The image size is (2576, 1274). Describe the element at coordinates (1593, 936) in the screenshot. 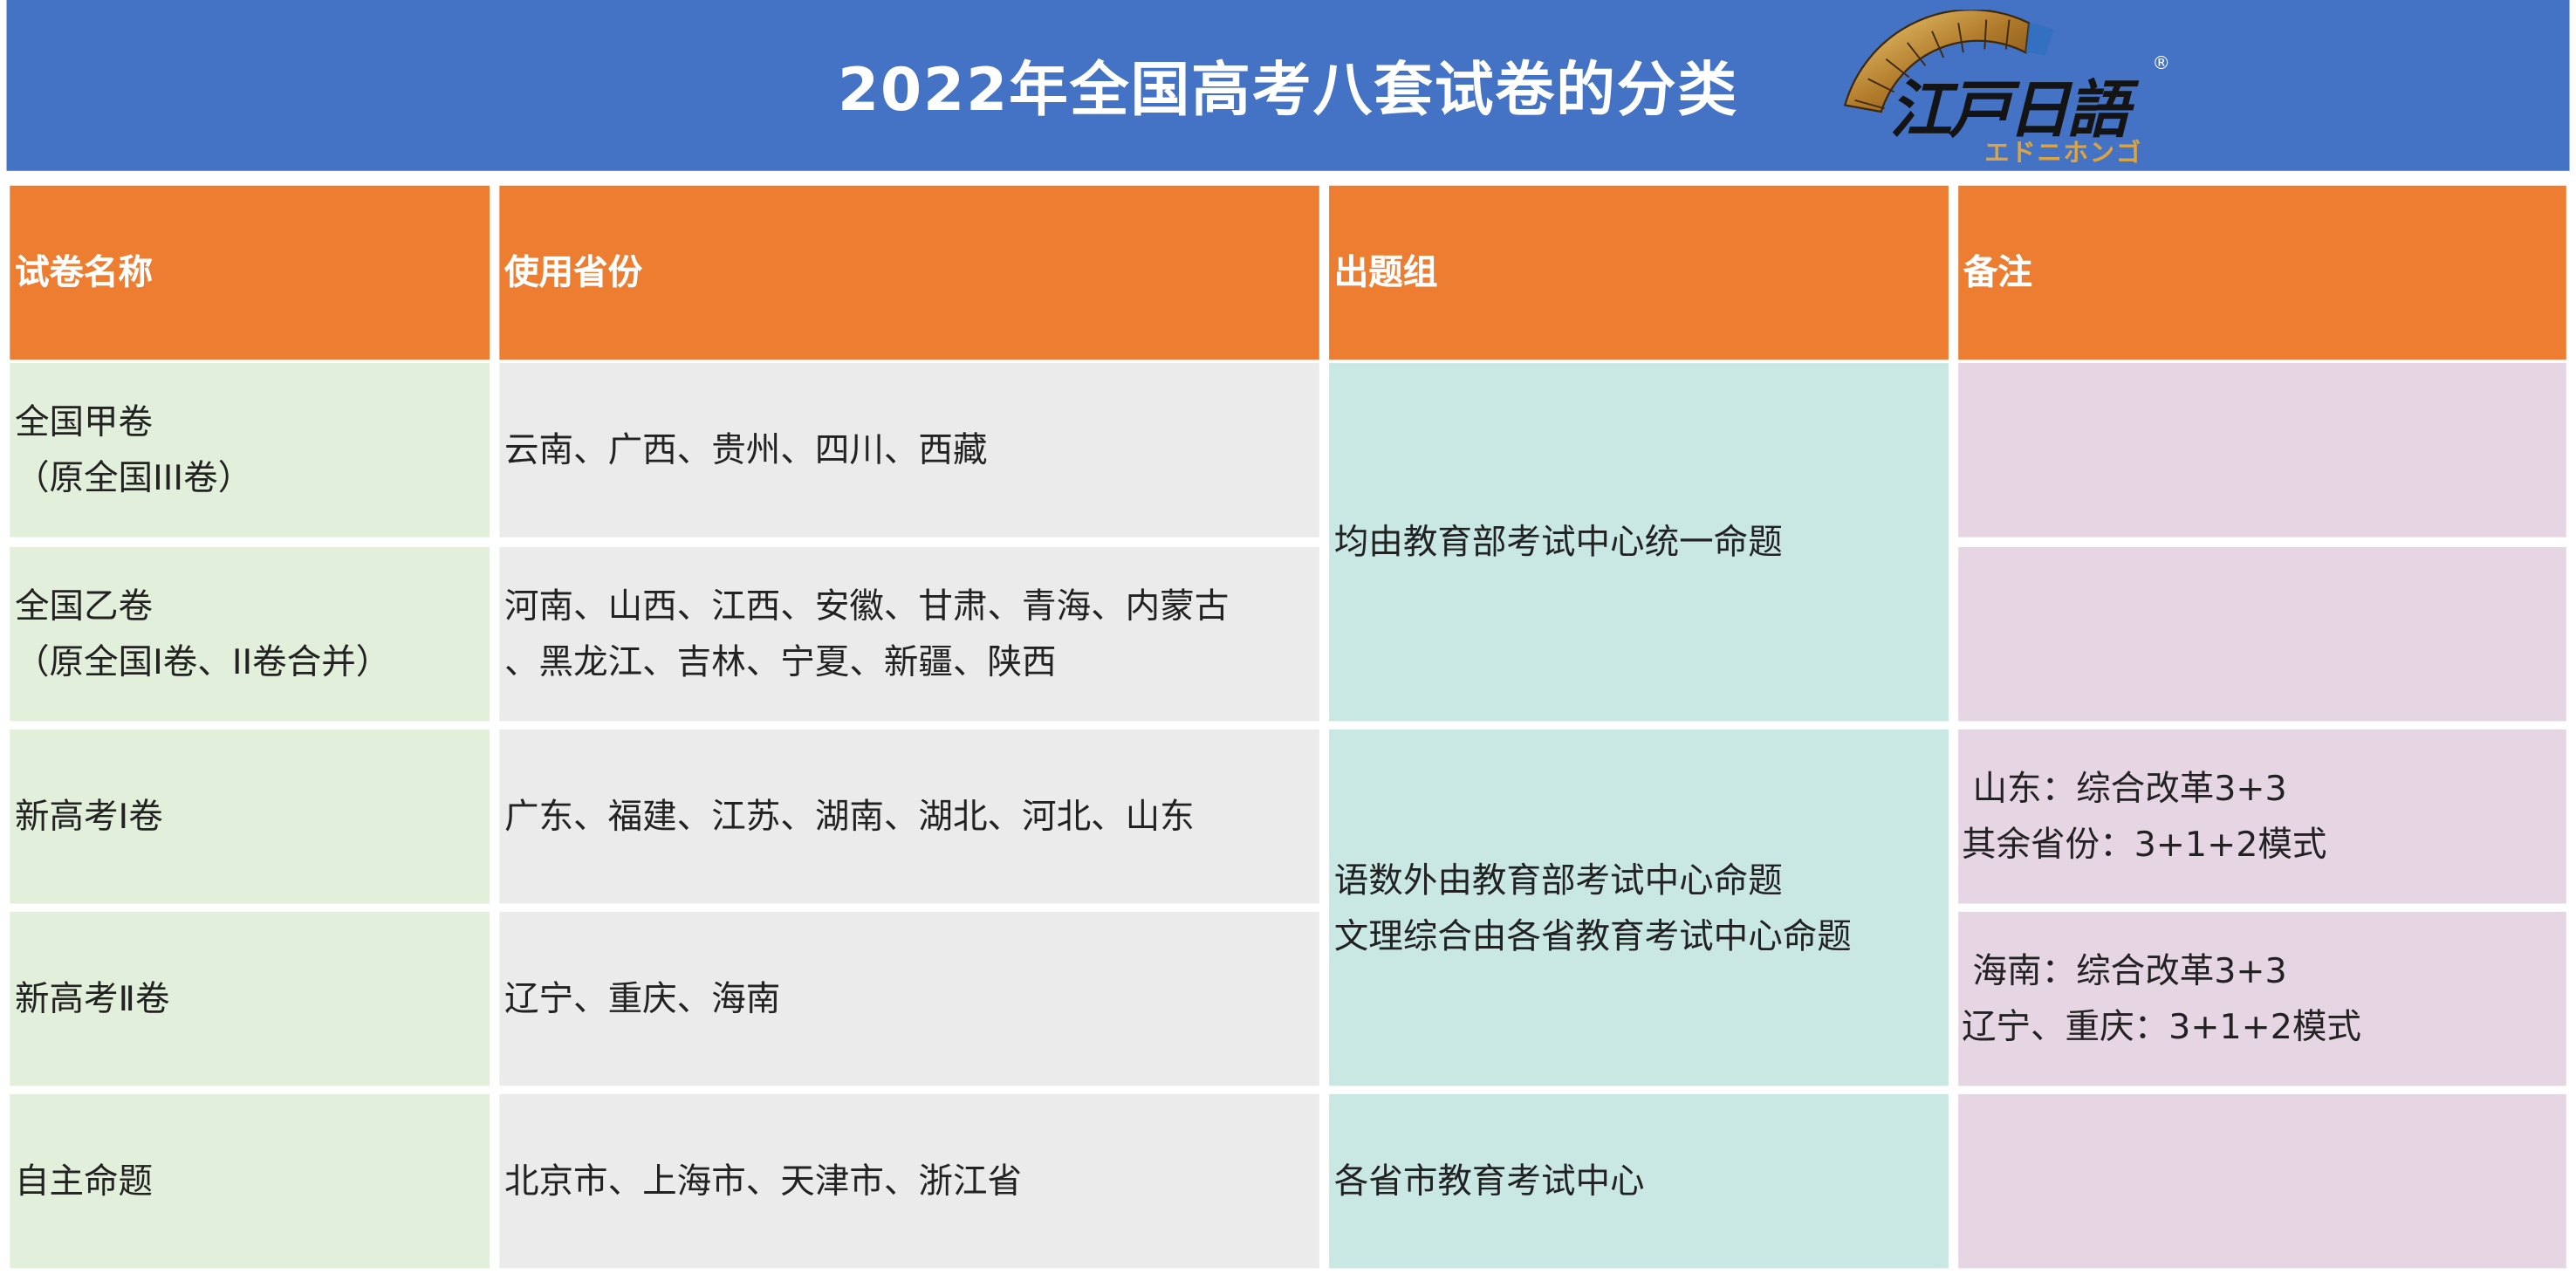

I see `setter-mixed-line: 文理综合由各省教育考试中心命题` at that location.